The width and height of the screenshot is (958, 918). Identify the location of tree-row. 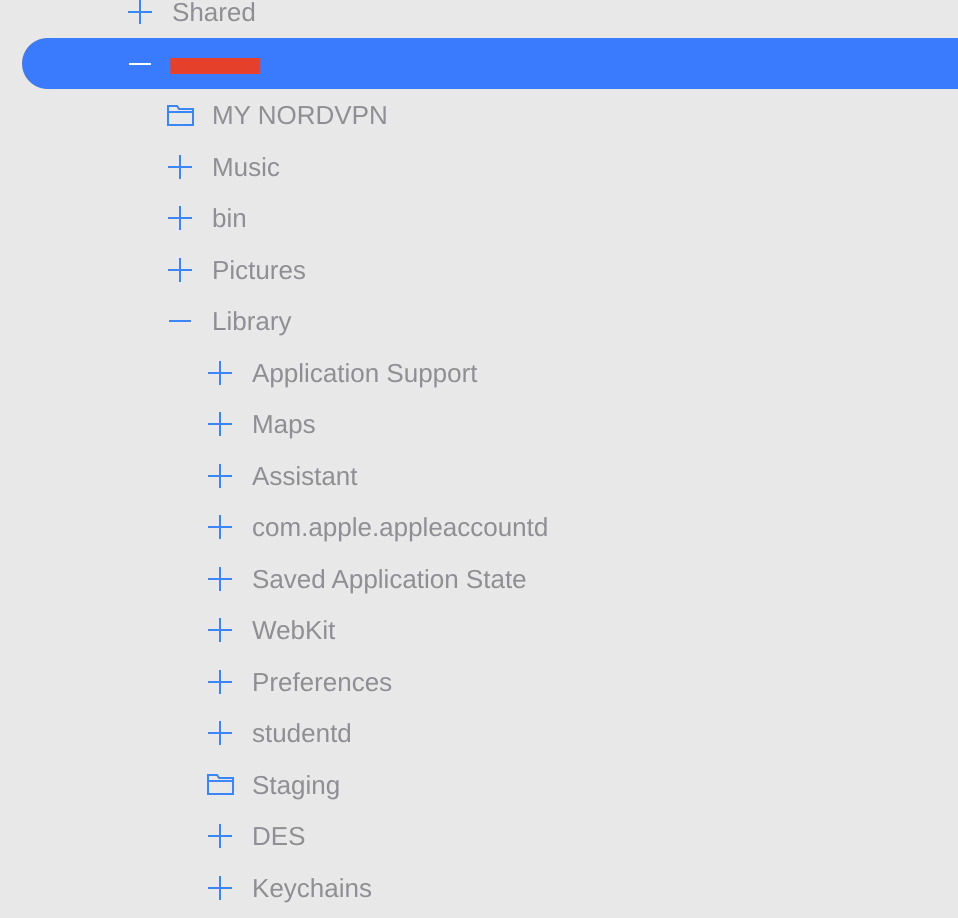
(490, 64).